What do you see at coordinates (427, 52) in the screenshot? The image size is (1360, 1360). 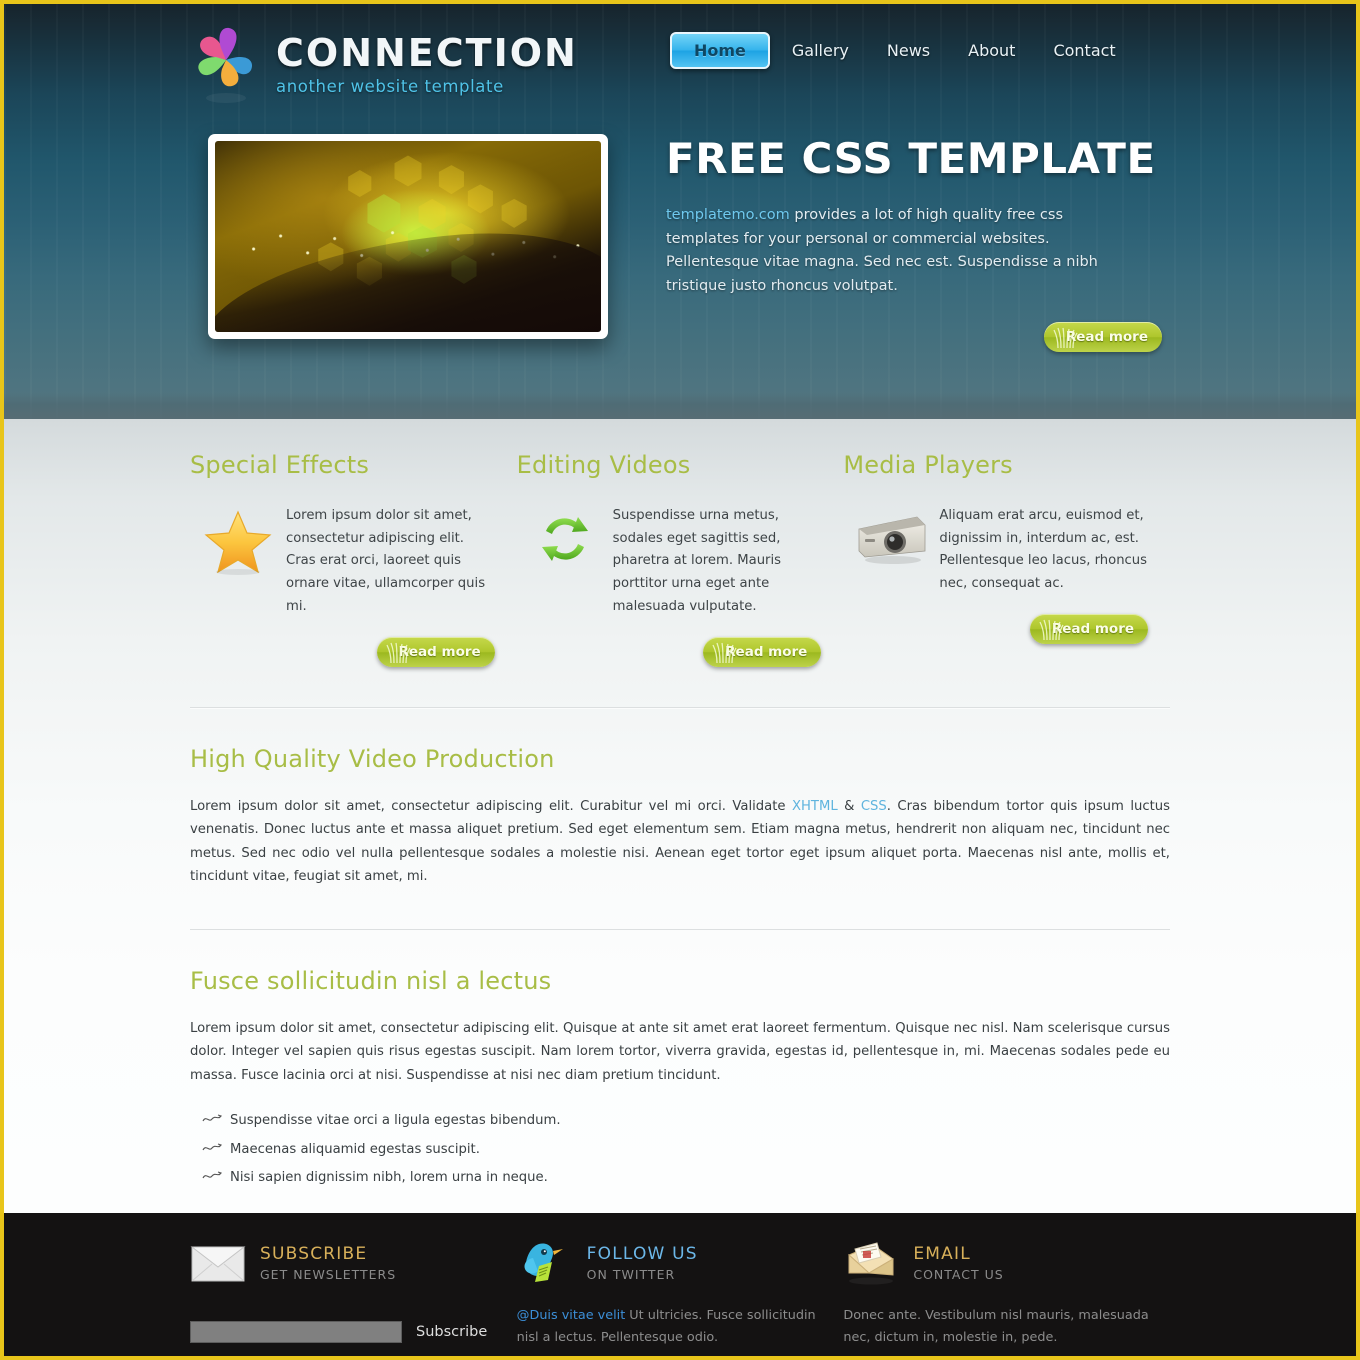 I see `site-name: CONNECTION` at bounding box center [427, 52].